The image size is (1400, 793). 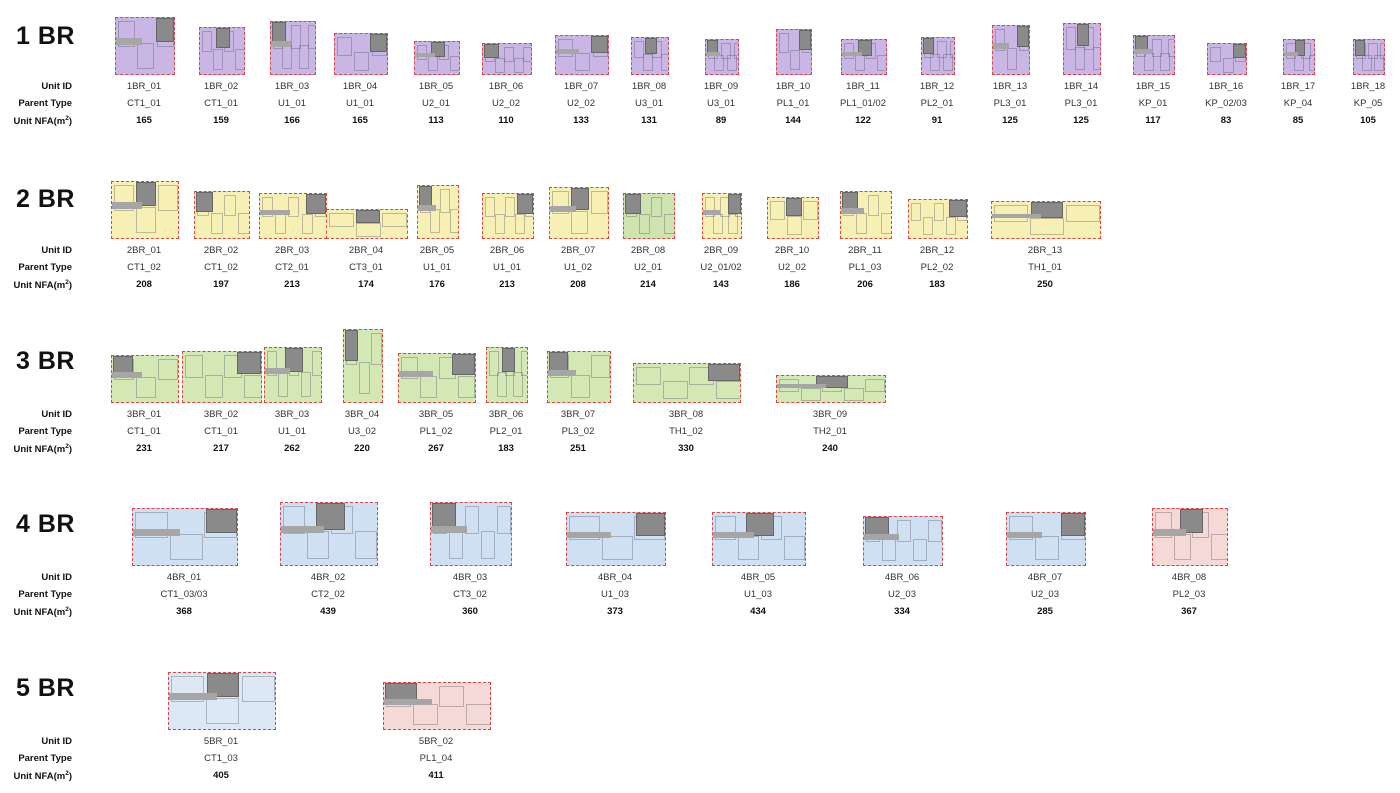 What do you see at coordinates (1368, 120) in the screenshot?
I see `unit-nfa: 105` at bounding box center [1368, 120].